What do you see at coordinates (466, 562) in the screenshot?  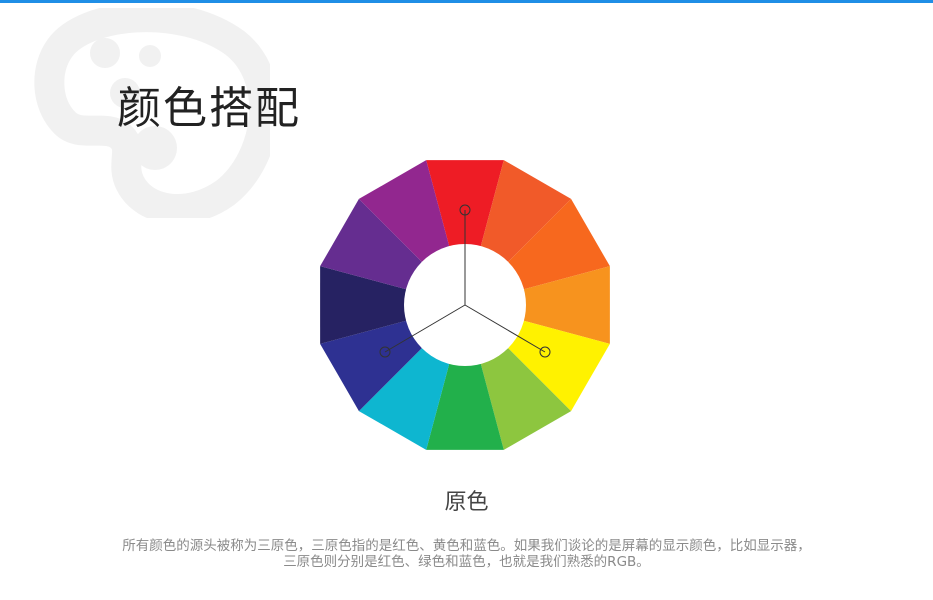 I see `description-line: 三原色则分别是红色、绿色和蓝色，也就是我们熟悉的RGB。` at bounding box center [466, 562].